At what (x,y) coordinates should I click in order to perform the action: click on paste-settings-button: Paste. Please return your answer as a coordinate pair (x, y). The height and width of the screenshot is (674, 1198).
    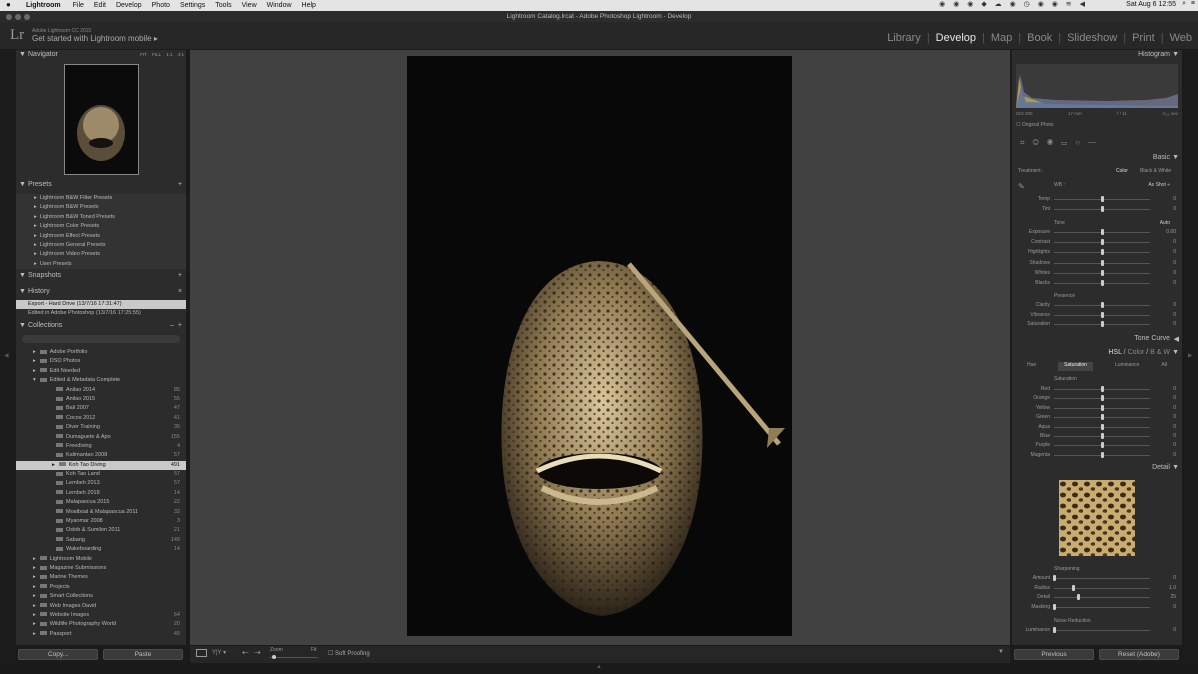
    Looking at the image, I should click on (143, 654).